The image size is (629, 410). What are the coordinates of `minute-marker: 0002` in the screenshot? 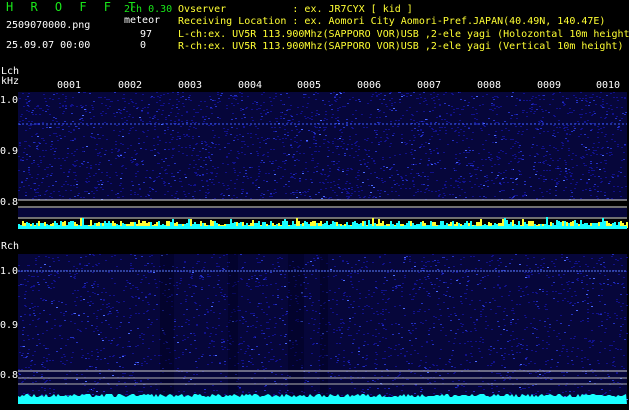 It's located at (130, 85).